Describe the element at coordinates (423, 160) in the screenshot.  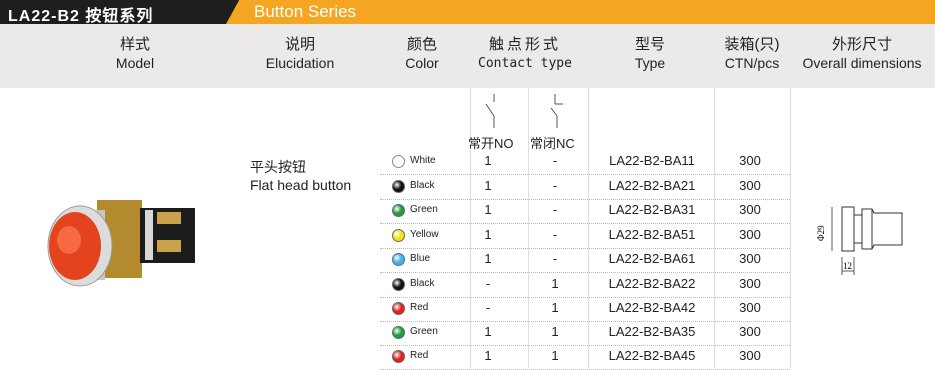
I see `color-label: White` at that location.